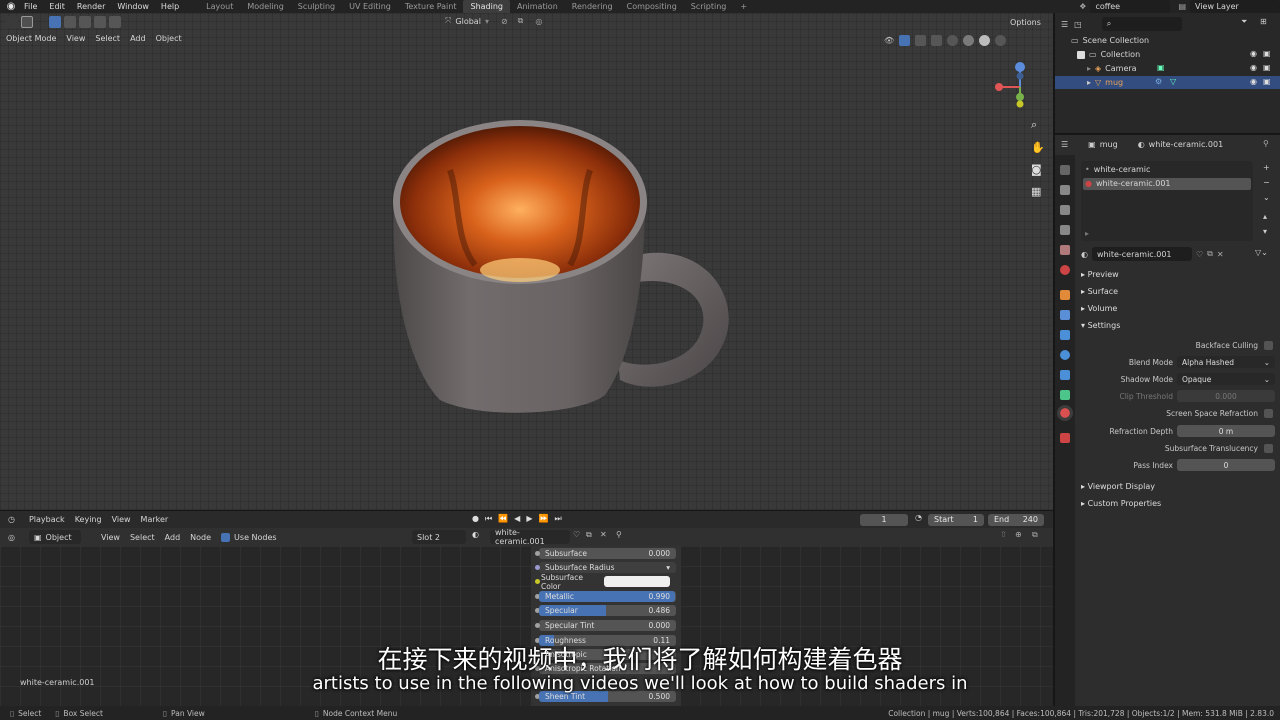  I want to click on remove-slot-icon: −, so click(1266, 182).